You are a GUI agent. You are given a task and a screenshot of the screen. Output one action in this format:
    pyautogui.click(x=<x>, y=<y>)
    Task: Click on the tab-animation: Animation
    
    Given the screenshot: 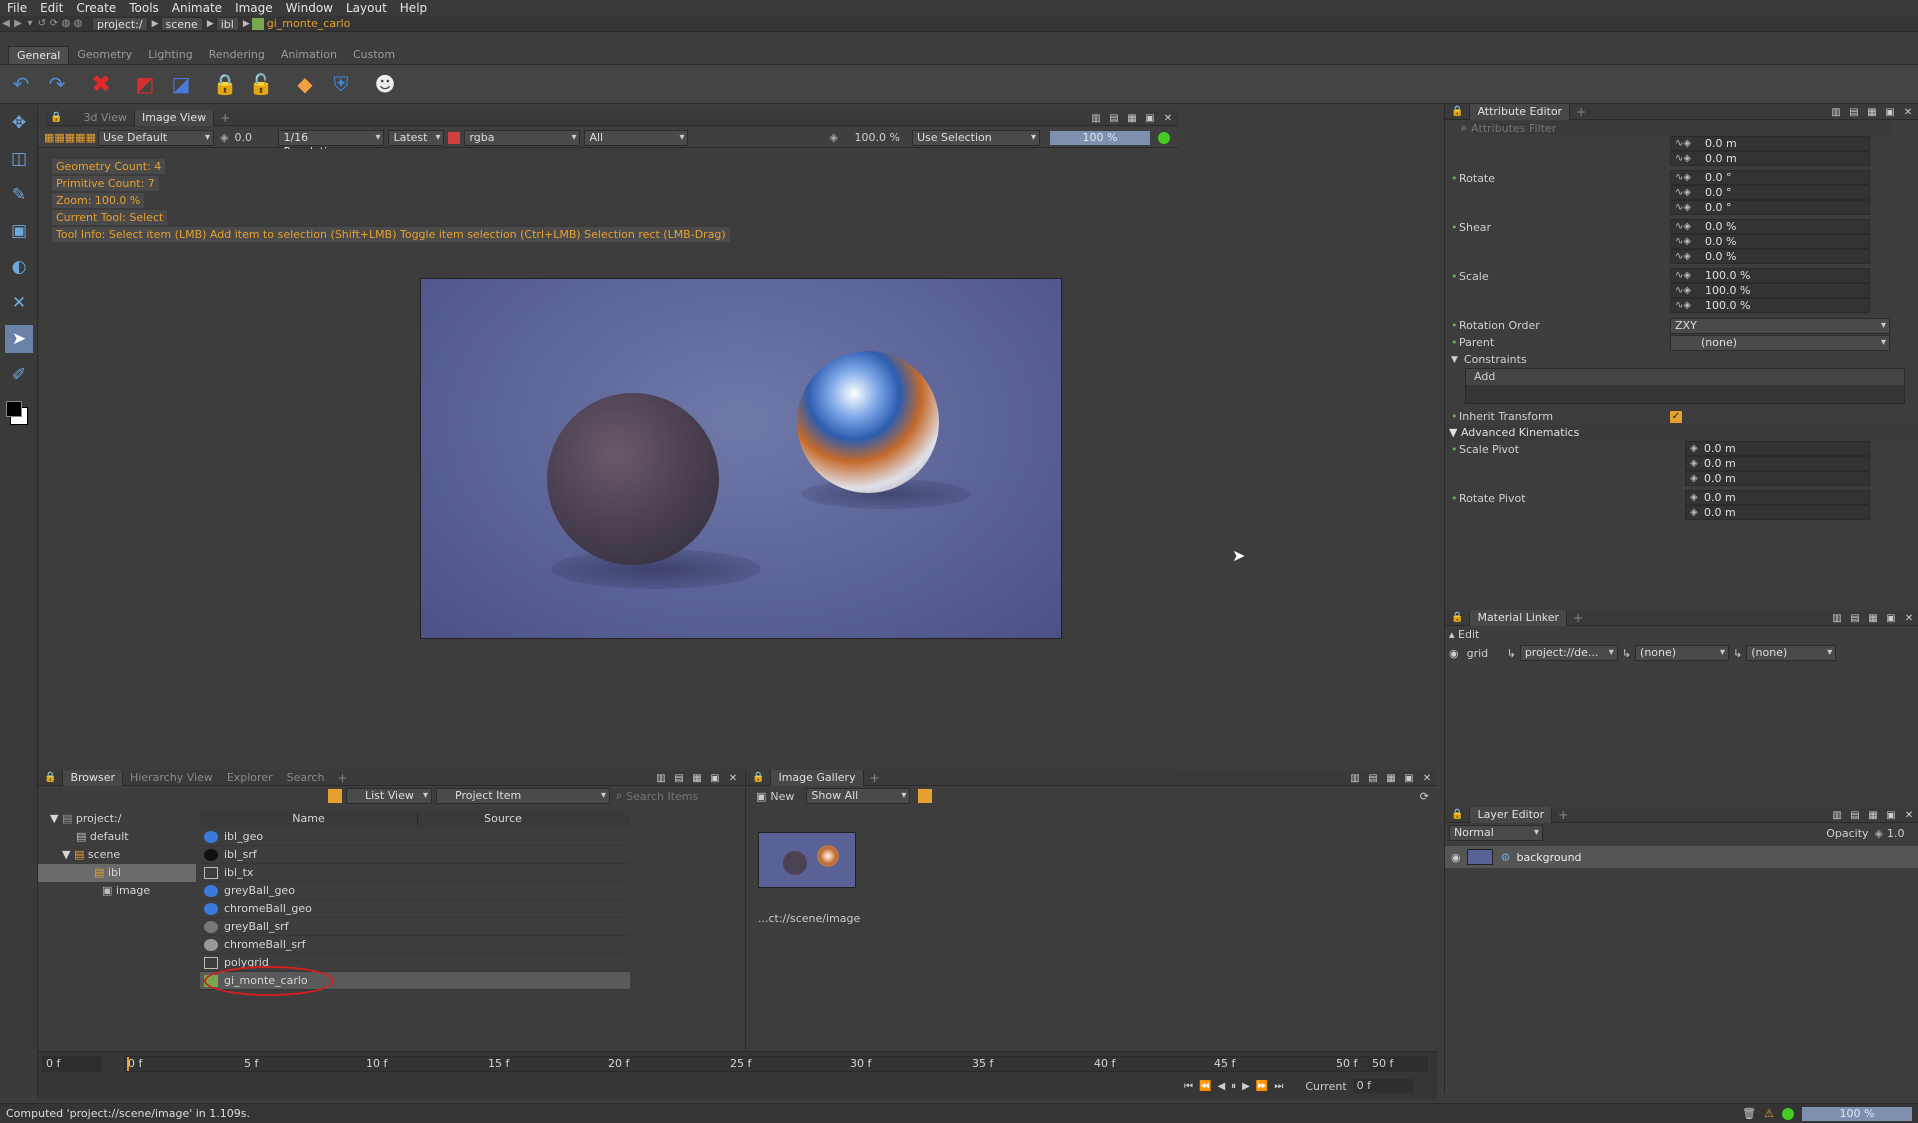 What is the action you would take?
    pyautogui.click(x=309, y=55)
    